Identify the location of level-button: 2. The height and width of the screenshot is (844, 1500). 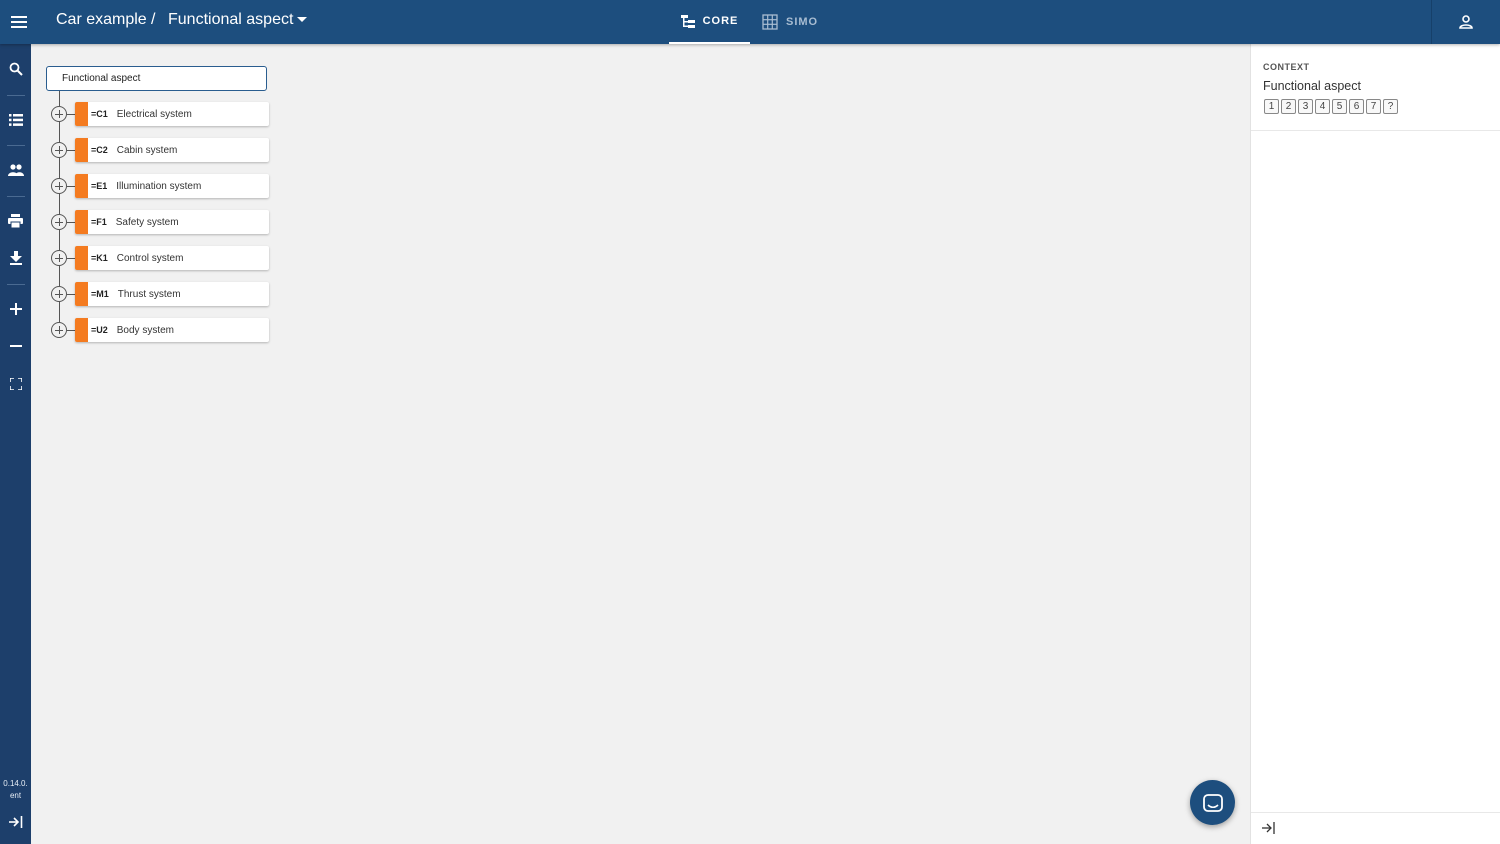
(1288, 106).